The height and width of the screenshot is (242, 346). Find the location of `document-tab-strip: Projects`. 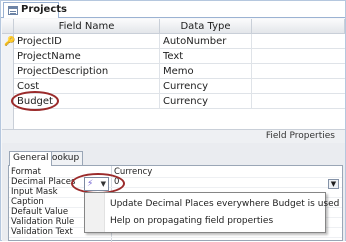

document-tab-strip: Projects is located at coordinates (173, 9).